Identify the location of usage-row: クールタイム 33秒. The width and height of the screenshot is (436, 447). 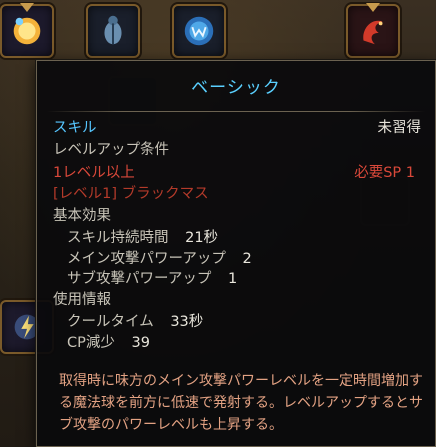
(135, 322).